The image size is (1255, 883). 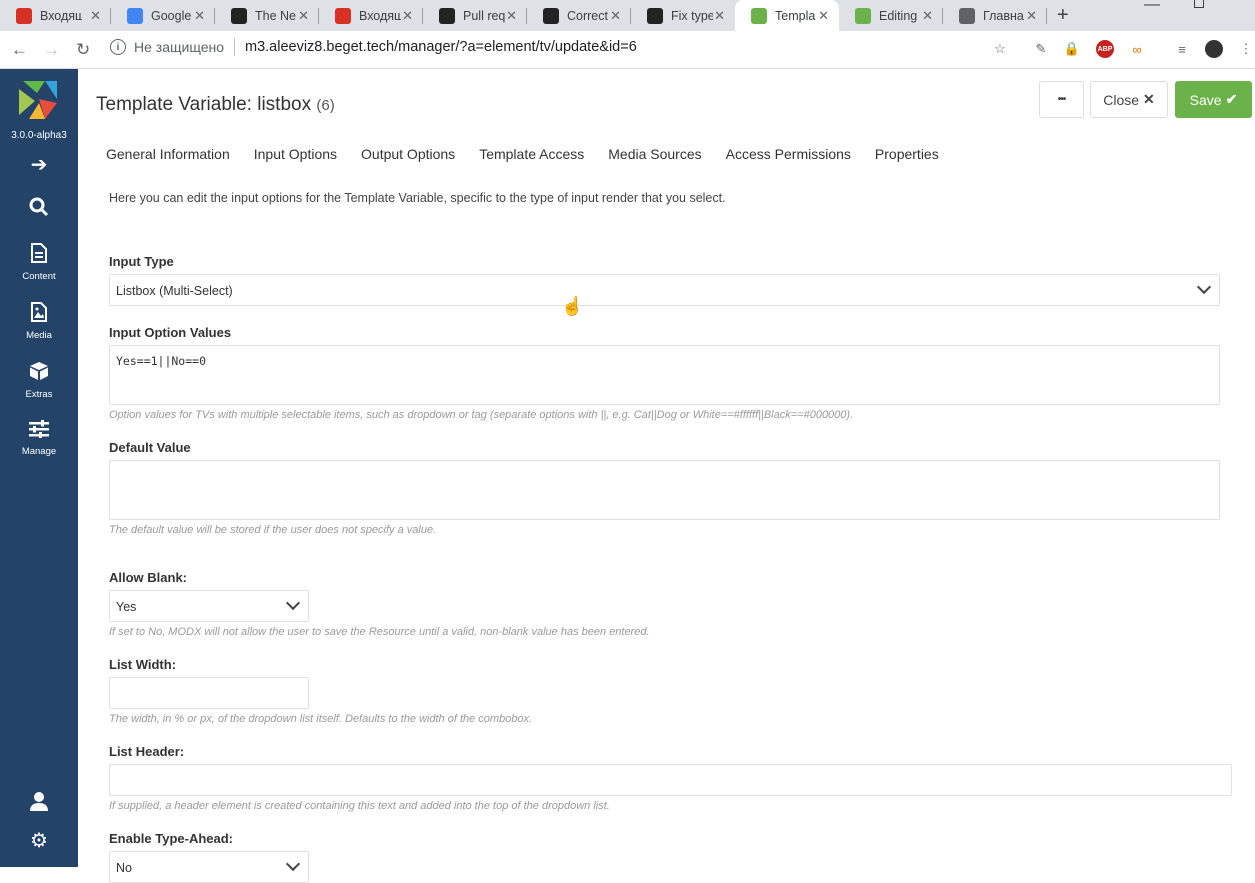 I want to click on list-width-label: List Width:, so click(x=143, y=664).